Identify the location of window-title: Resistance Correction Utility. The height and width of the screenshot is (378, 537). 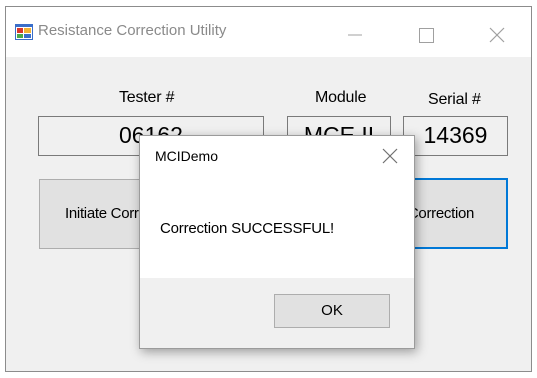
(132, 30).